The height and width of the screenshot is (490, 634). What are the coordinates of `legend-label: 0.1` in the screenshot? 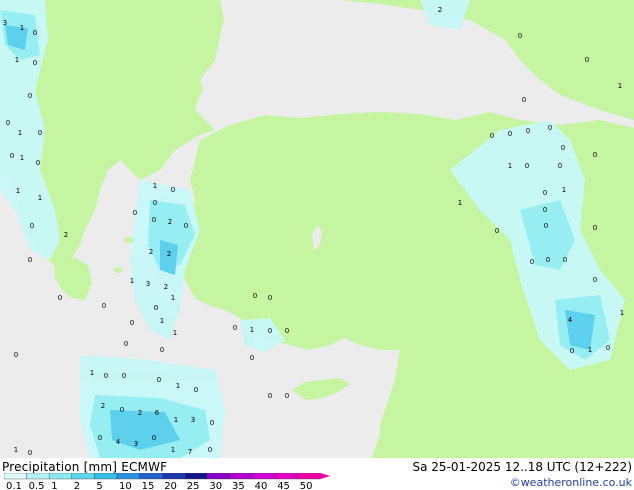 It's located at (14, 485).